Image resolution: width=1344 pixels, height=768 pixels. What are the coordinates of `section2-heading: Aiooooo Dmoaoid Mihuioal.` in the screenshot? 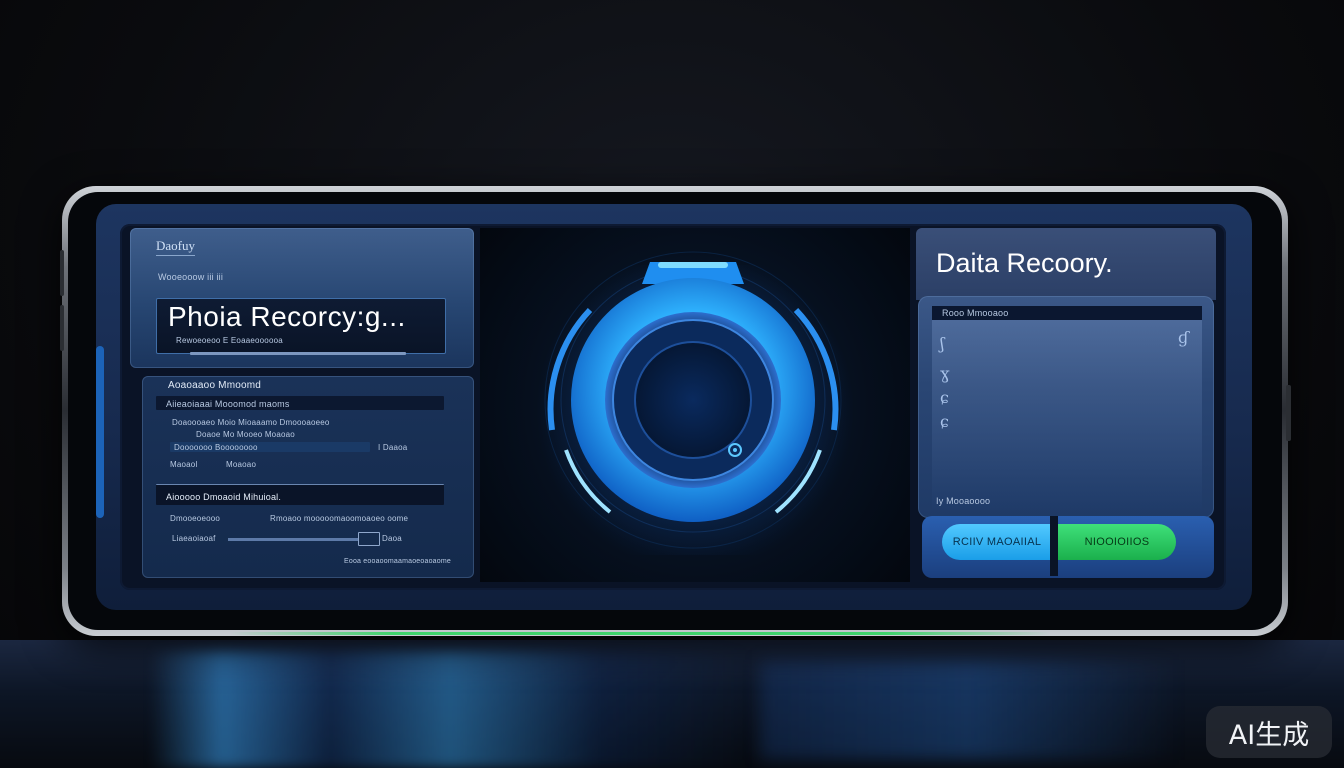 It's located at (223, 497).